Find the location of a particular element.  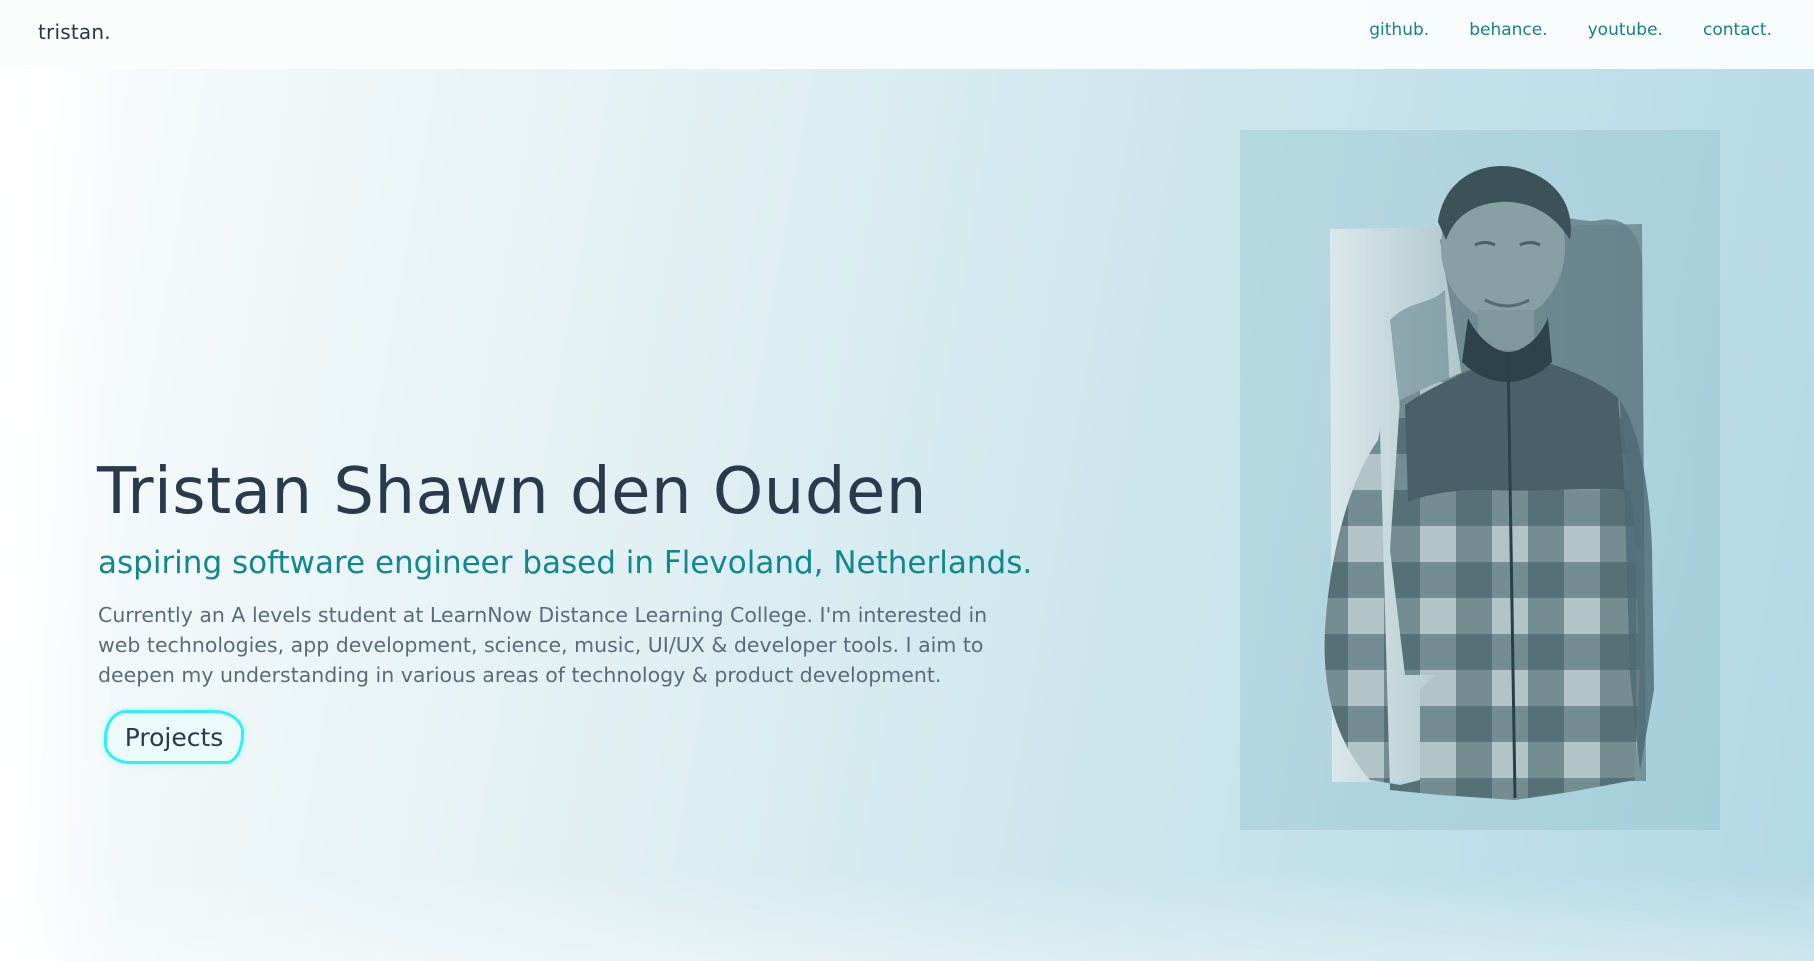

projects-button: Projects is located at coordinates (174, 737).